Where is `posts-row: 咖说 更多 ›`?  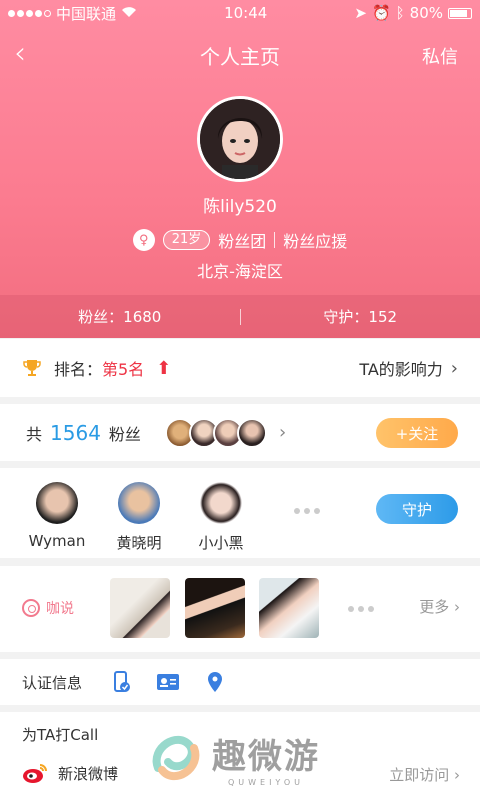
posts-row: 咖说 更多 › is located at coordinates (240, 609).